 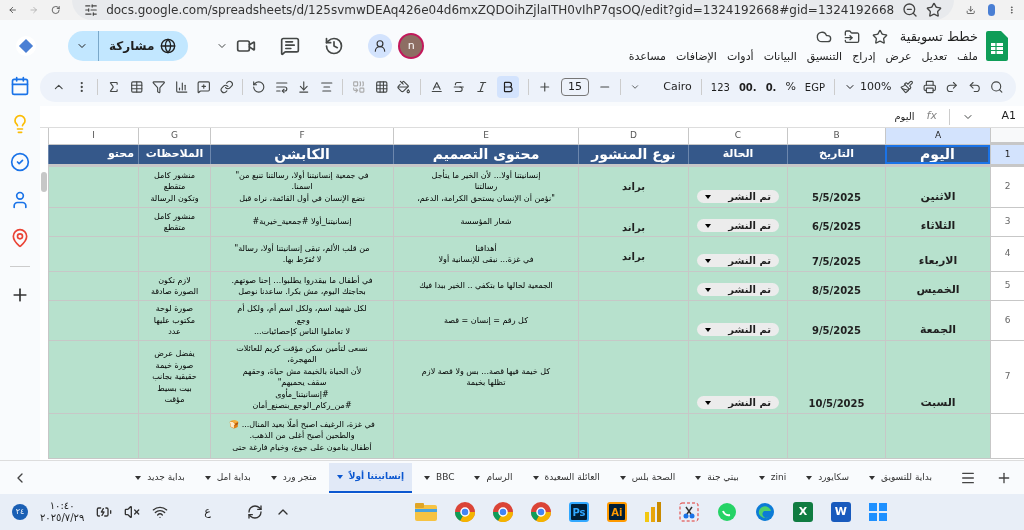 What do you see at coordinates (616, 512) in the screenshot?
I see `app-icon: Ai` at bounding box center [616, 512].